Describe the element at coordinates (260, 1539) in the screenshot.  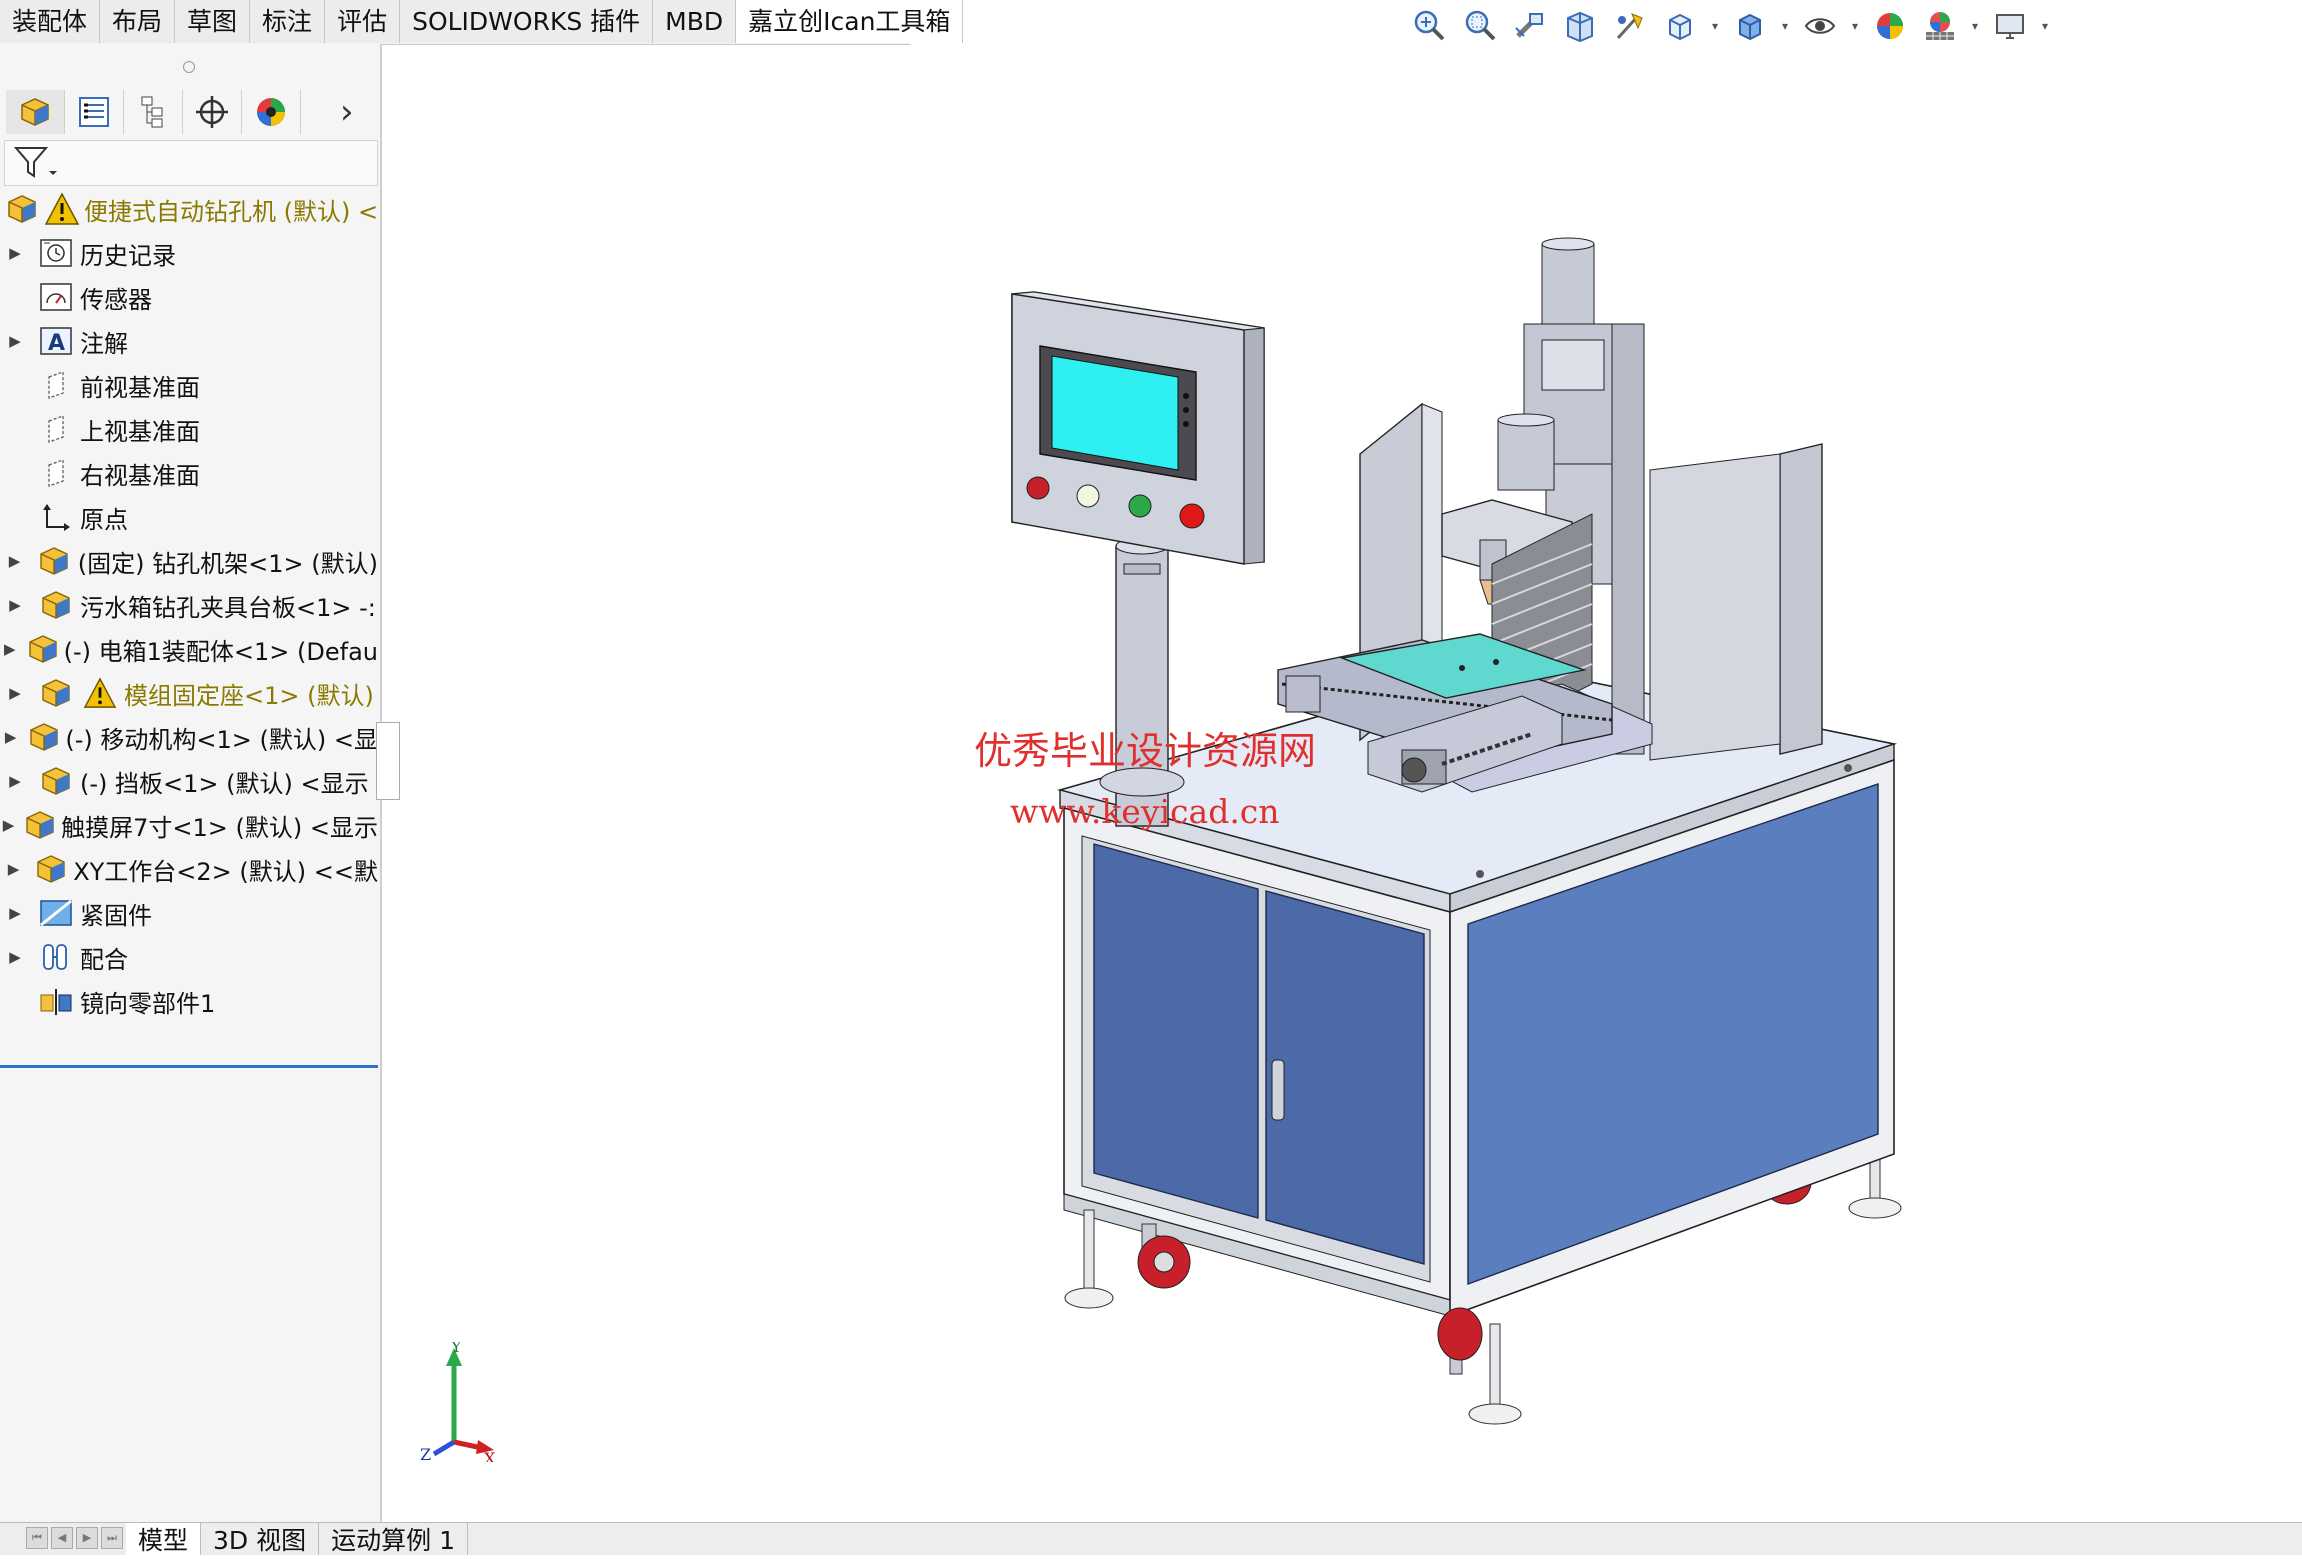
I see `bottom-tab-1: 3D 视图` at that location.